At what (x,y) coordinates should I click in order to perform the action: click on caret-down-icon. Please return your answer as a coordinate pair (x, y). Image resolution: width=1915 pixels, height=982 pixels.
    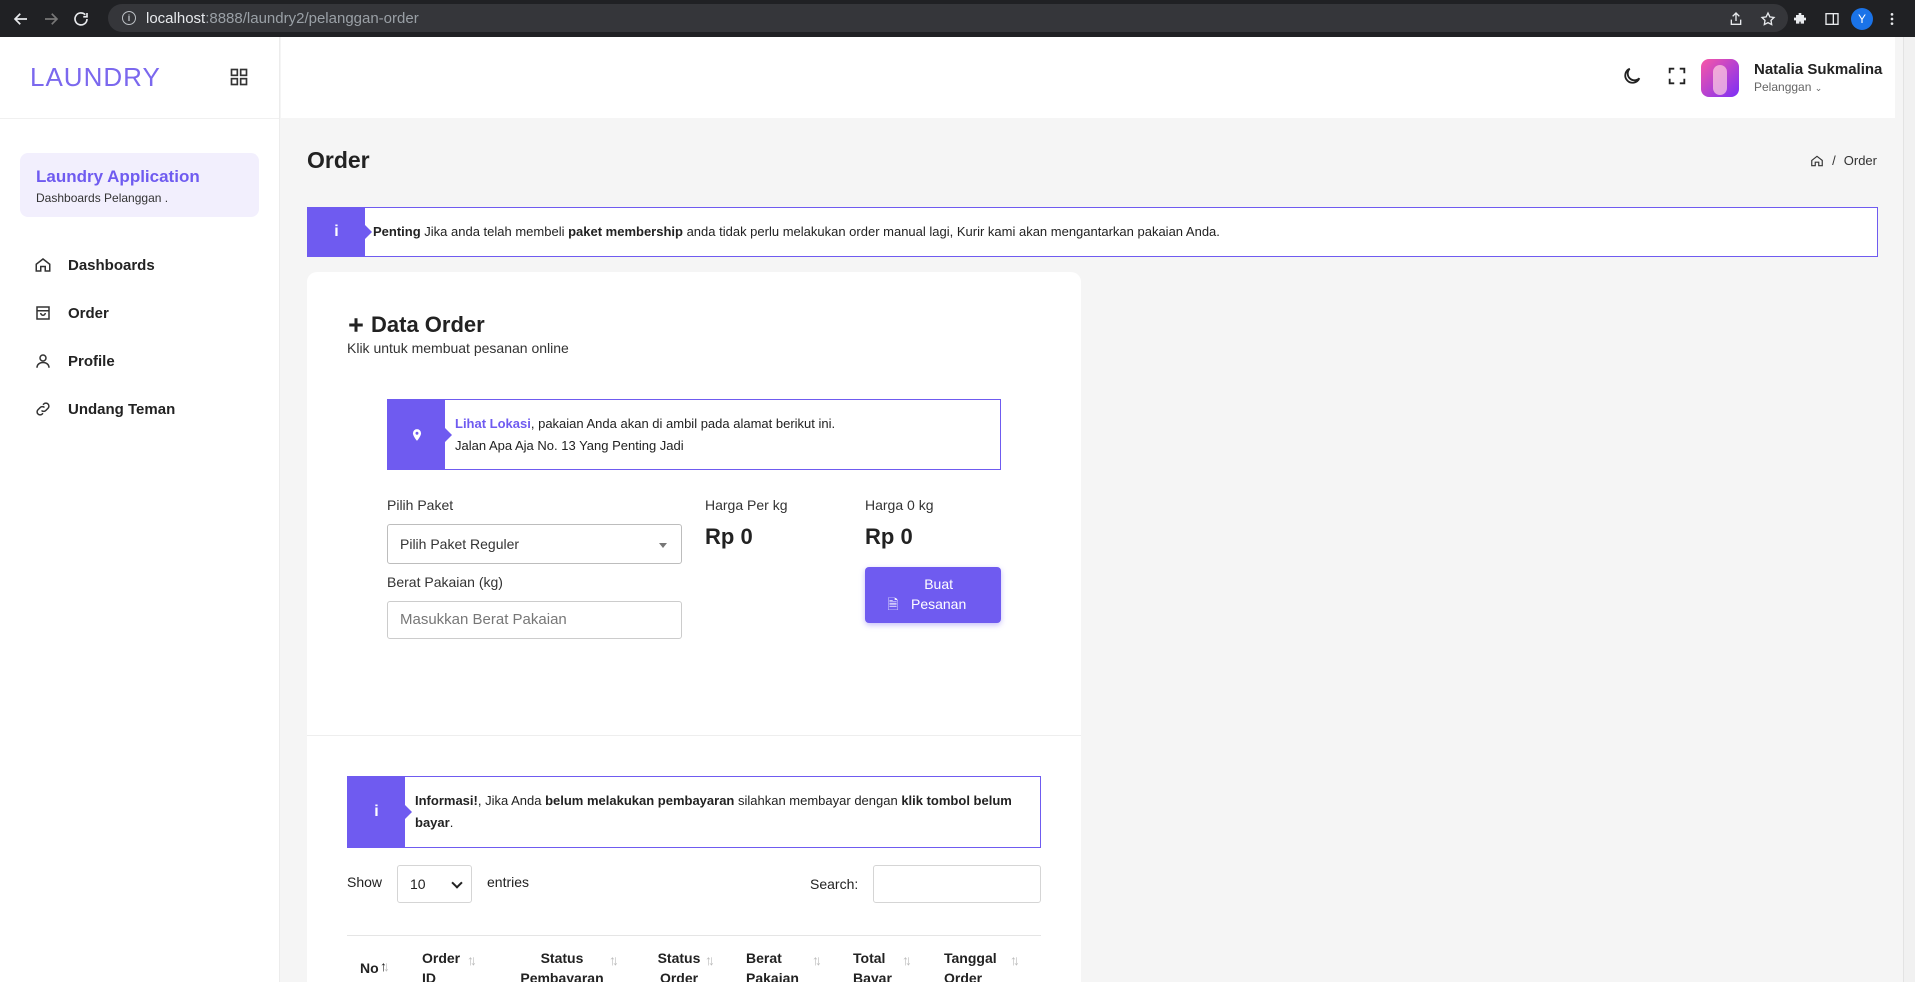
    Looking at the image, I should click on (663, 545).